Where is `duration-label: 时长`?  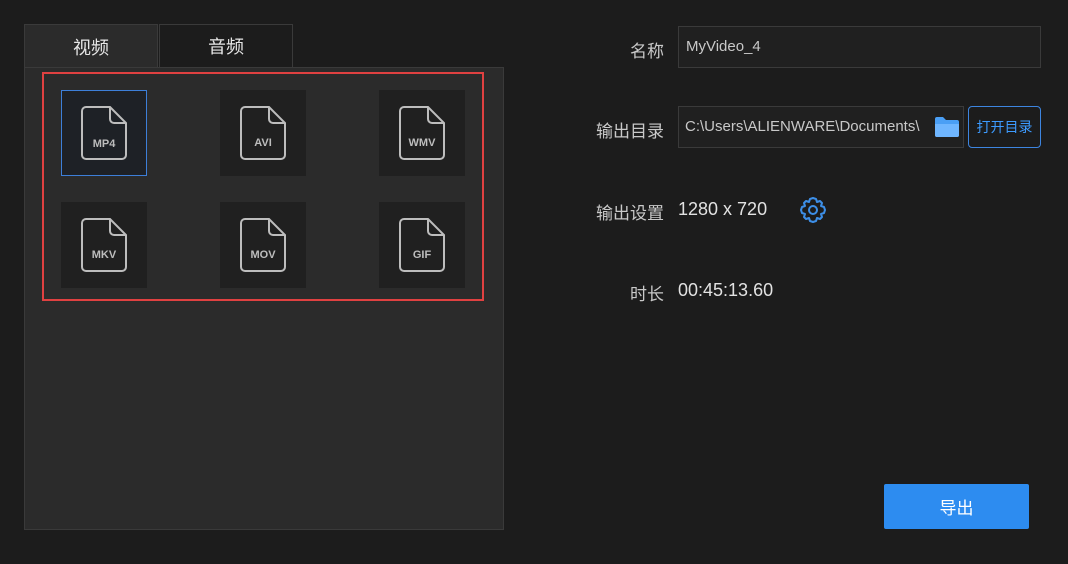
duration-label: 时长 is located at coordinates (647, 295).